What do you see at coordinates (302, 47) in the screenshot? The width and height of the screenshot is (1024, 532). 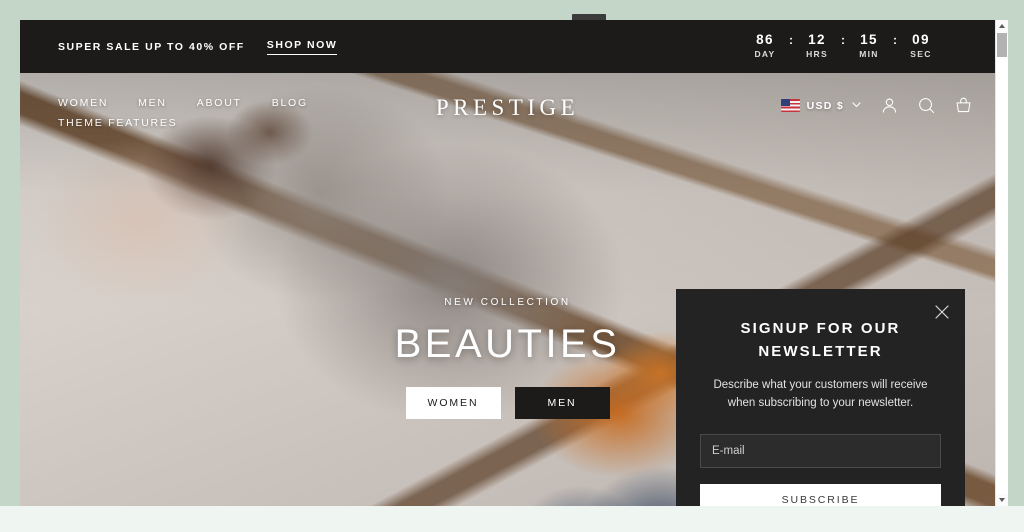 I see `shop-now-link: SHOP NOW` at bounding box center [302, 47].